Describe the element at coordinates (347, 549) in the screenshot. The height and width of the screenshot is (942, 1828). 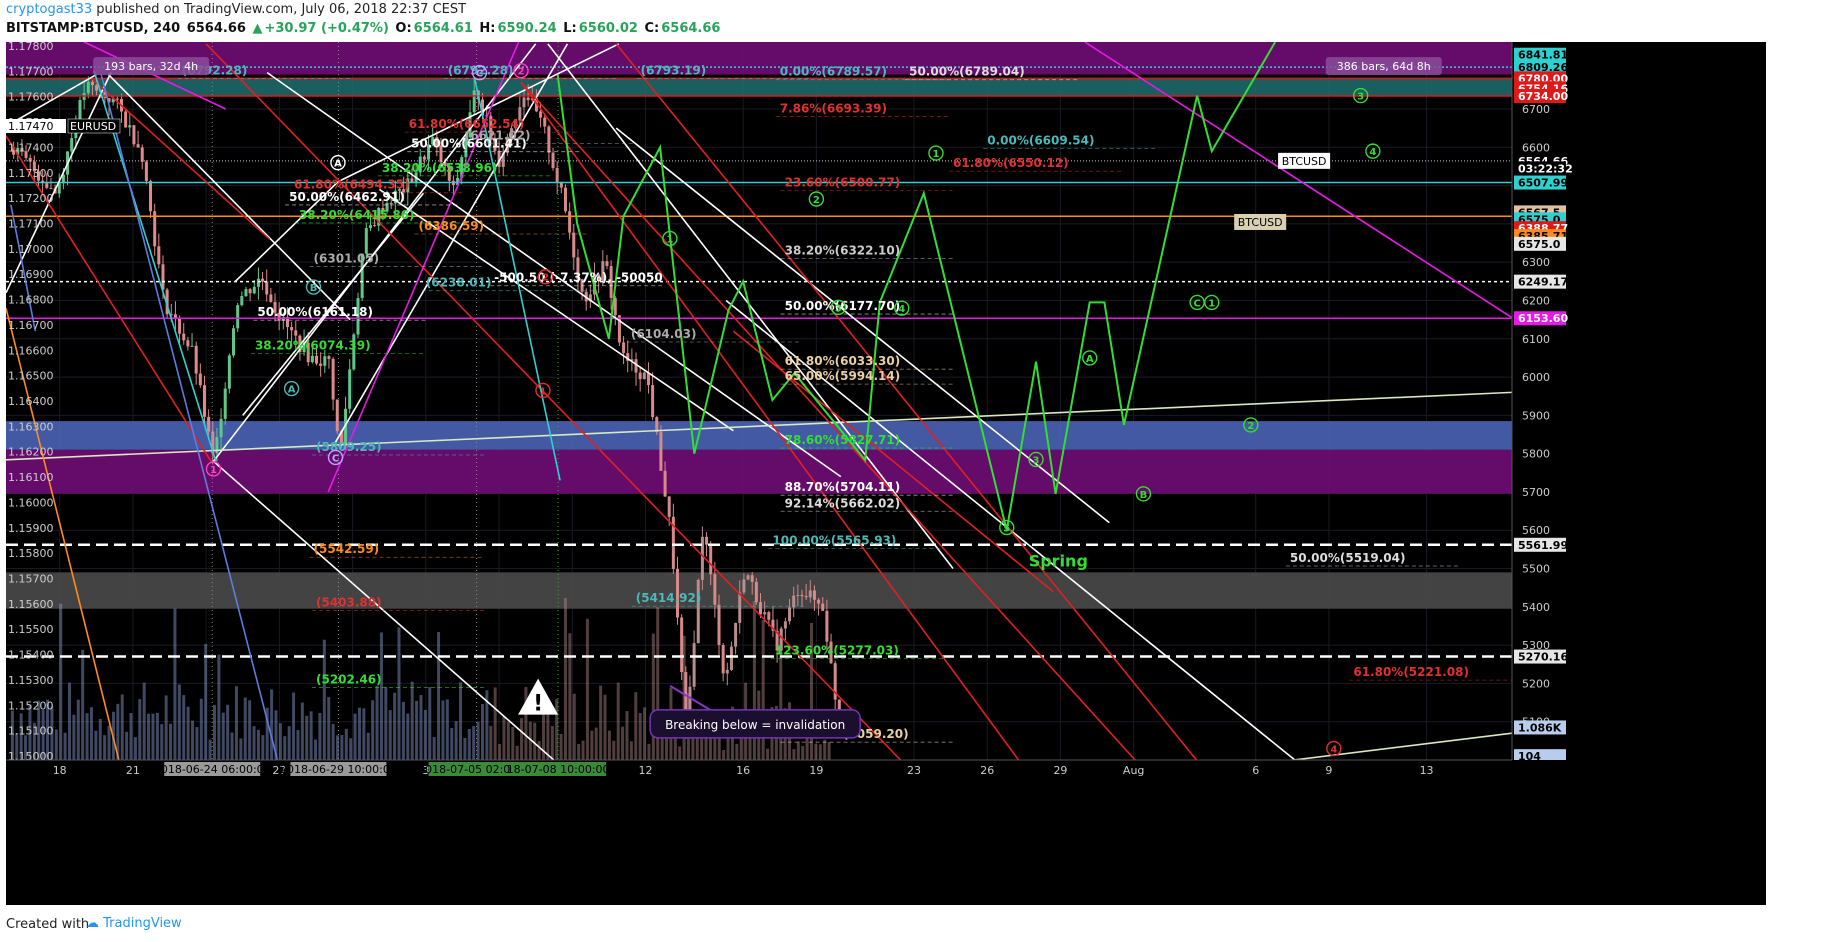
I see `fib-level-label: (5542.59)` at that location.